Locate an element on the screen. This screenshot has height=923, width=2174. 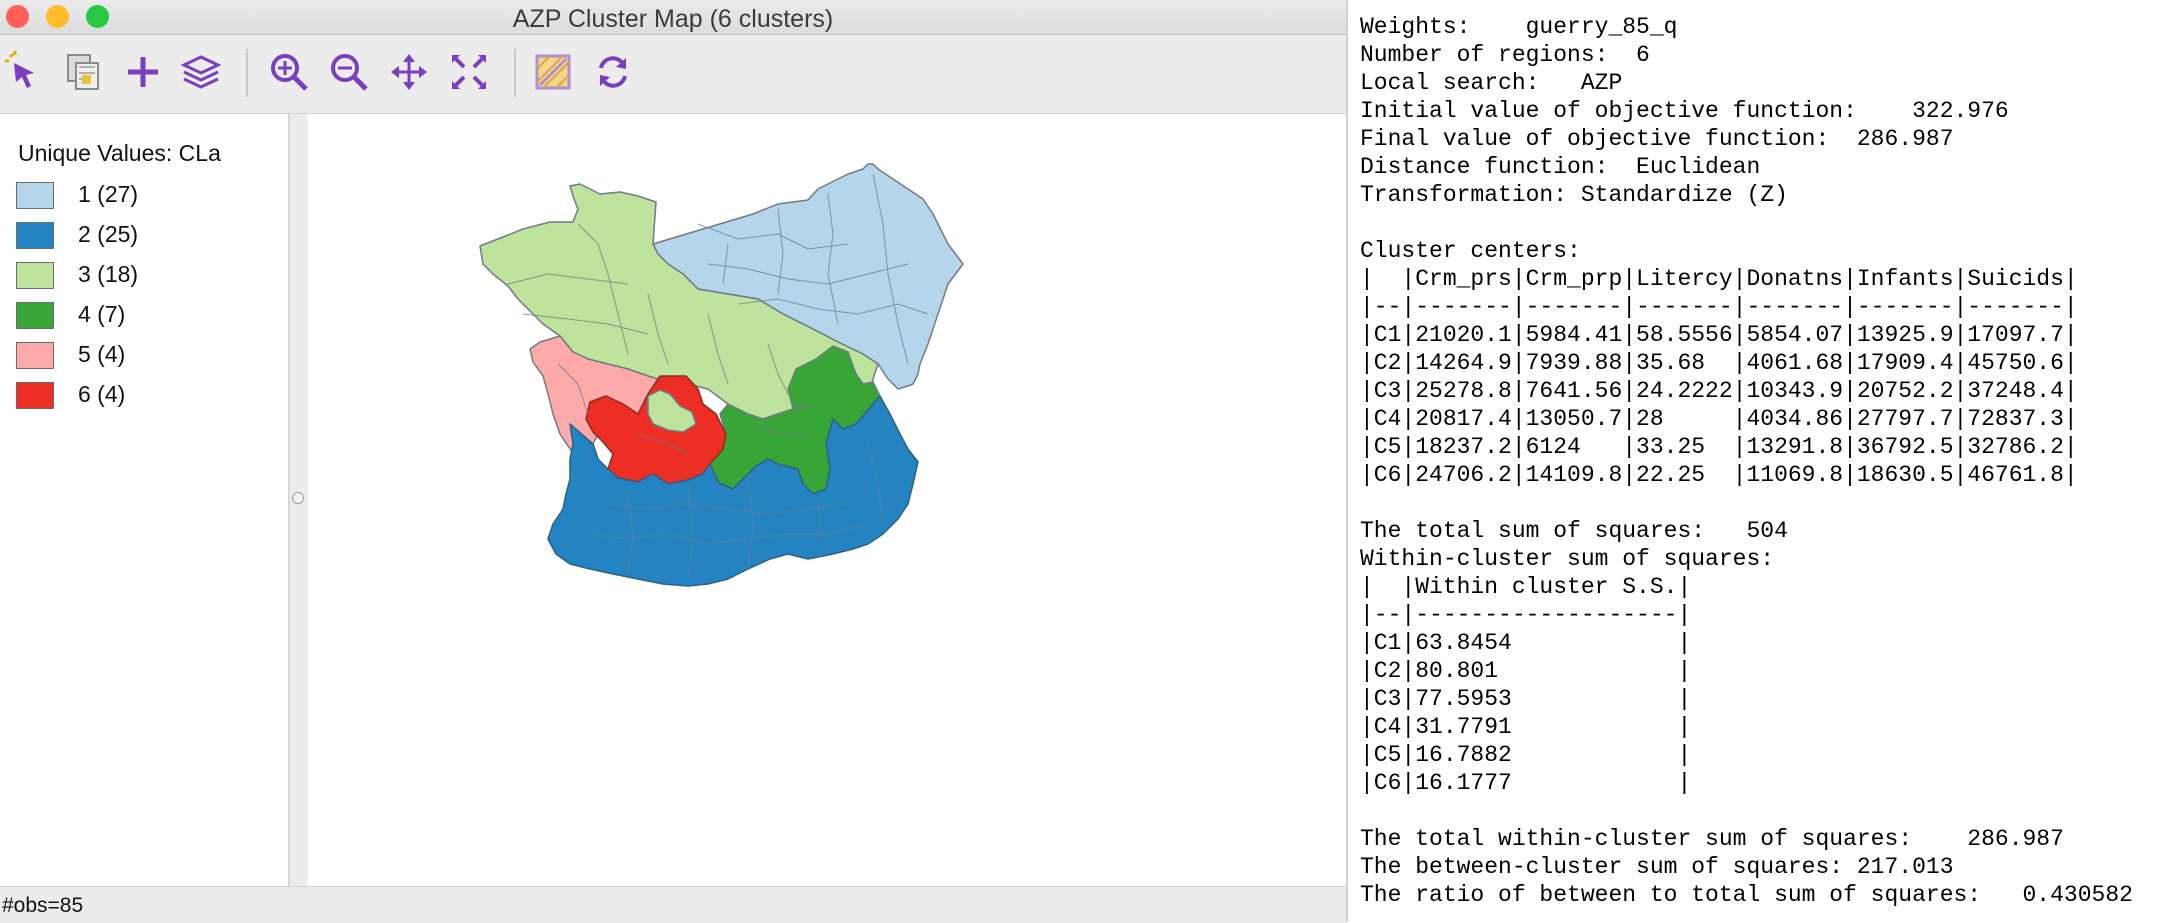
console-line: |C5|16.7882 | is located at coordinates (1526, 755).